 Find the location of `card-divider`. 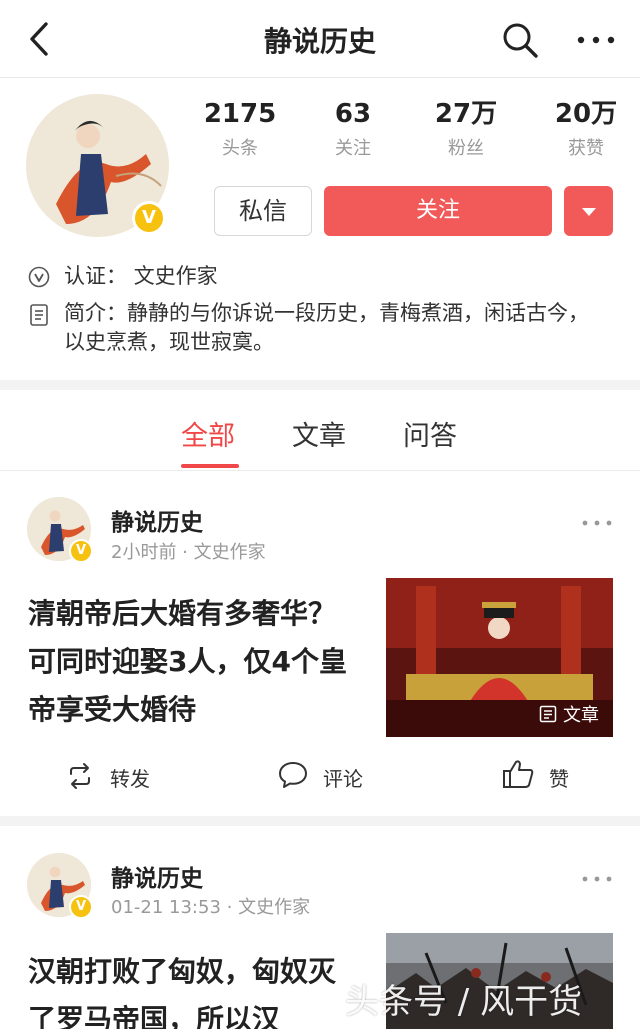

card-divider is located at coordinates (320, 821).